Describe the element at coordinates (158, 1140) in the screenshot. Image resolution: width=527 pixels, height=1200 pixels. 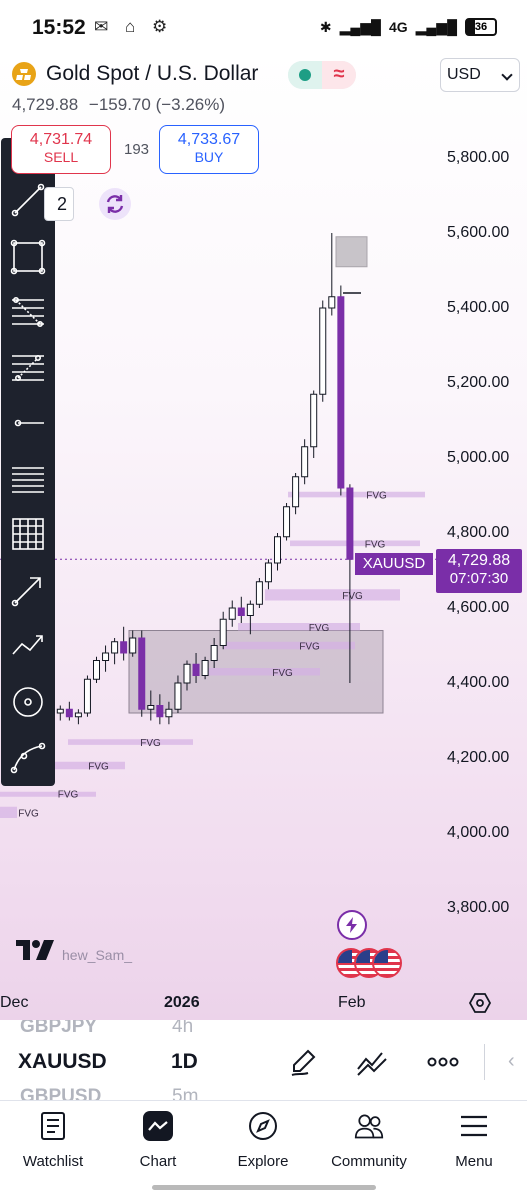
I see `nav-chart: Chart` at that location.